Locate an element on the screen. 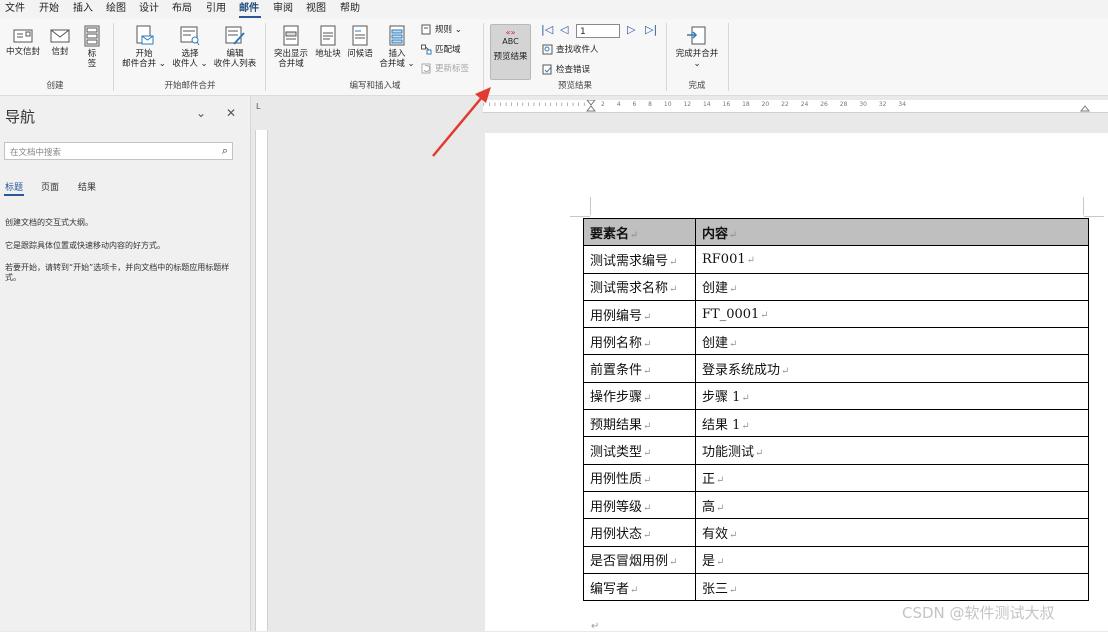 The width and height of the screenshot is (1108, 632). table-cell: 用例性质↵ is located at coordinates (639, 477).